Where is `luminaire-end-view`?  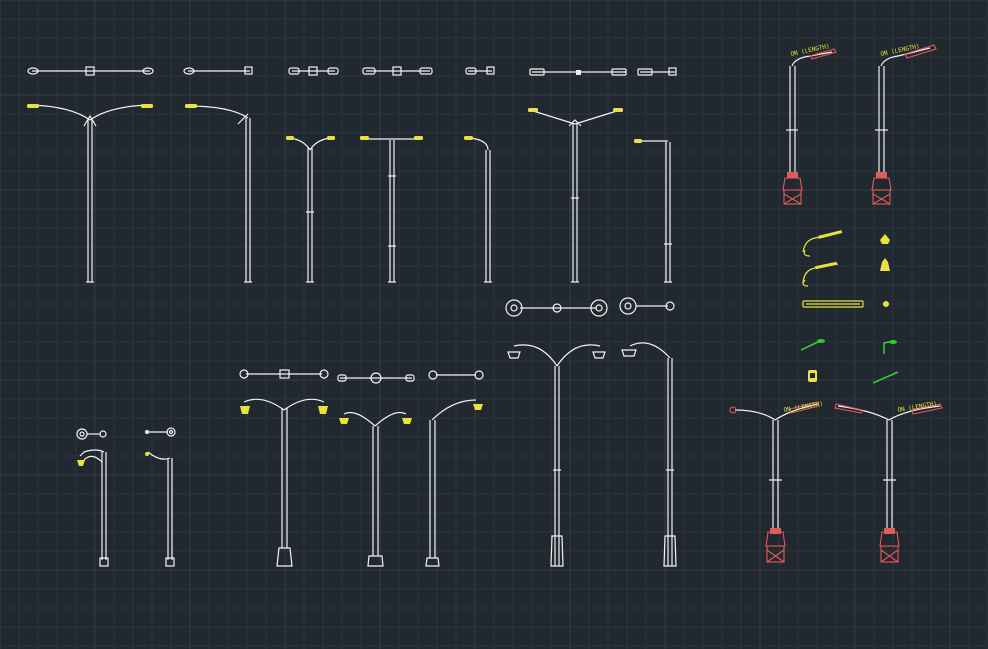
luminaire-end-view is located at coordinates (886, 304).